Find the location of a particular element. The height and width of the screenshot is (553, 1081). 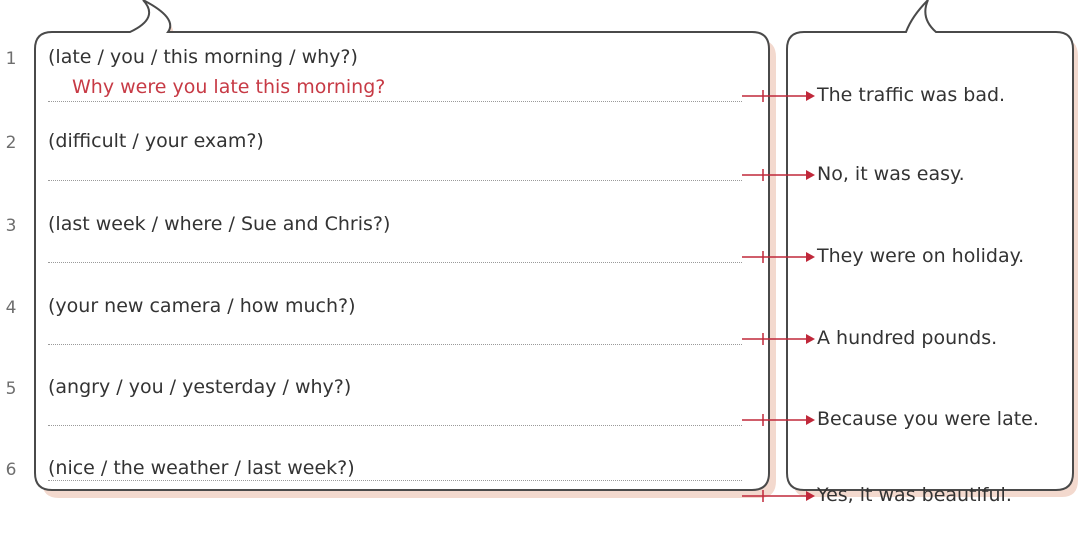

item-number: 4 is located at coordinates (11, 308).